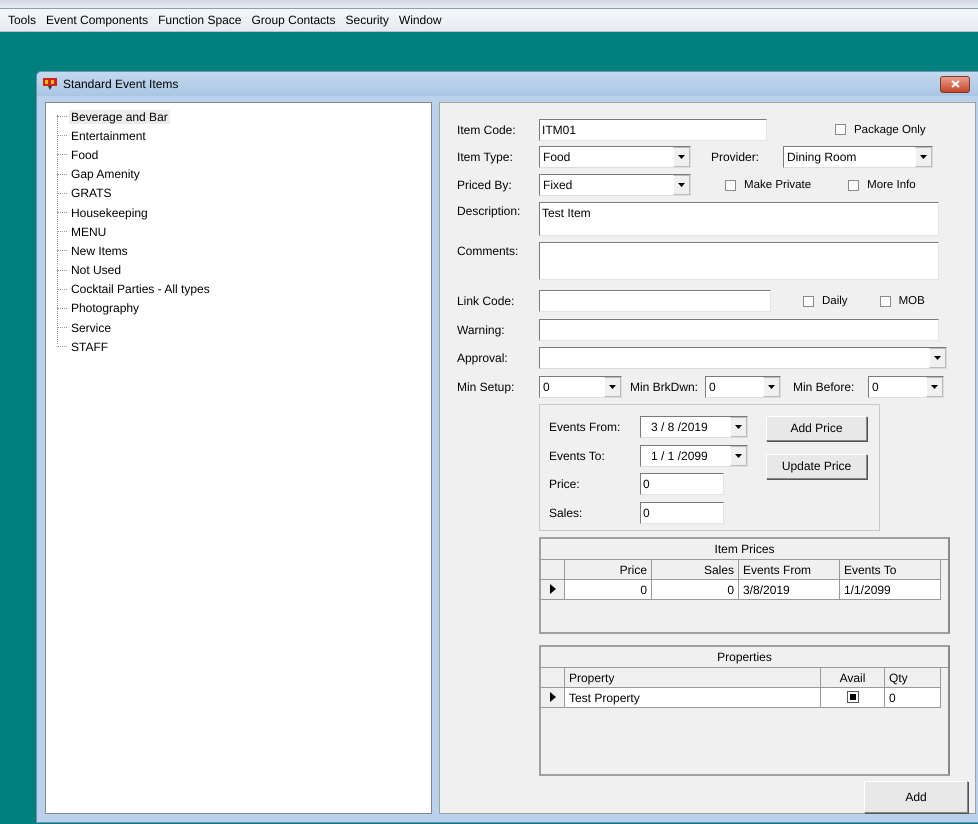  Describe the element at coordinates (296, 20) in the screenshot. I see `menu-bar-entry: Group Contacts` at that location.